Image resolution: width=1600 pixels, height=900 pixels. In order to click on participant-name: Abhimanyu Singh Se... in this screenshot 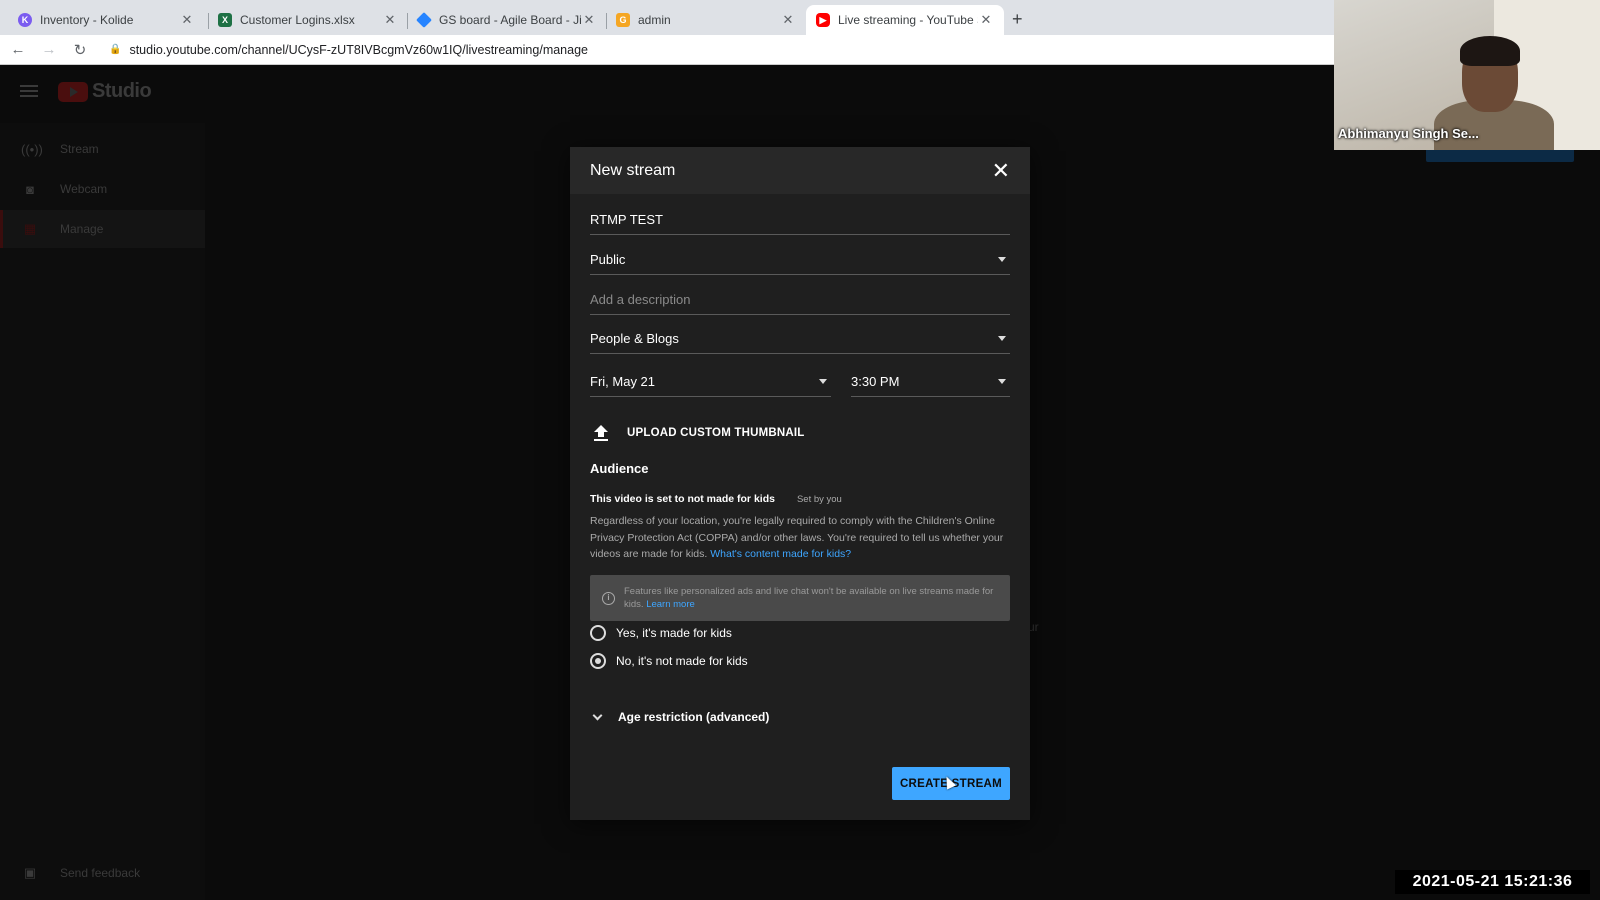, I will do `click(1408, 133)`.